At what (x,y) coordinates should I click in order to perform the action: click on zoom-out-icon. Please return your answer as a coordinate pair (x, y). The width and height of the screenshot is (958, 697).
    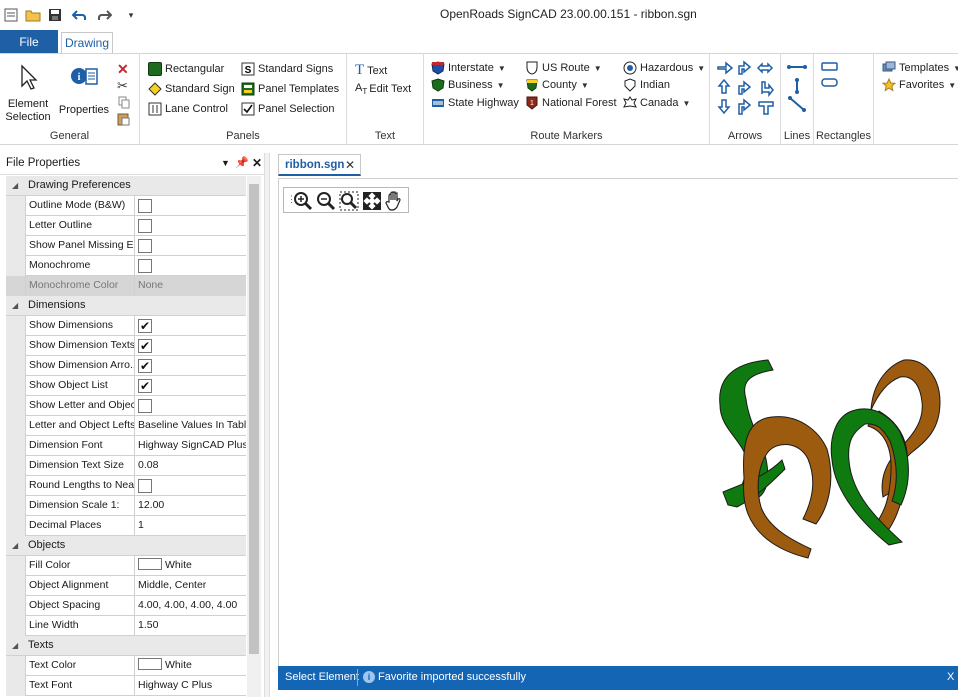
    Looking at the image, I should click on (326, 201).